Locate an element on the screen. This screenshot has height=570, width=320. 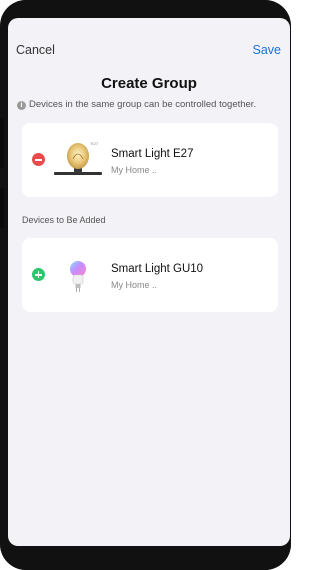
side-button is located at coordinates (2, 208).